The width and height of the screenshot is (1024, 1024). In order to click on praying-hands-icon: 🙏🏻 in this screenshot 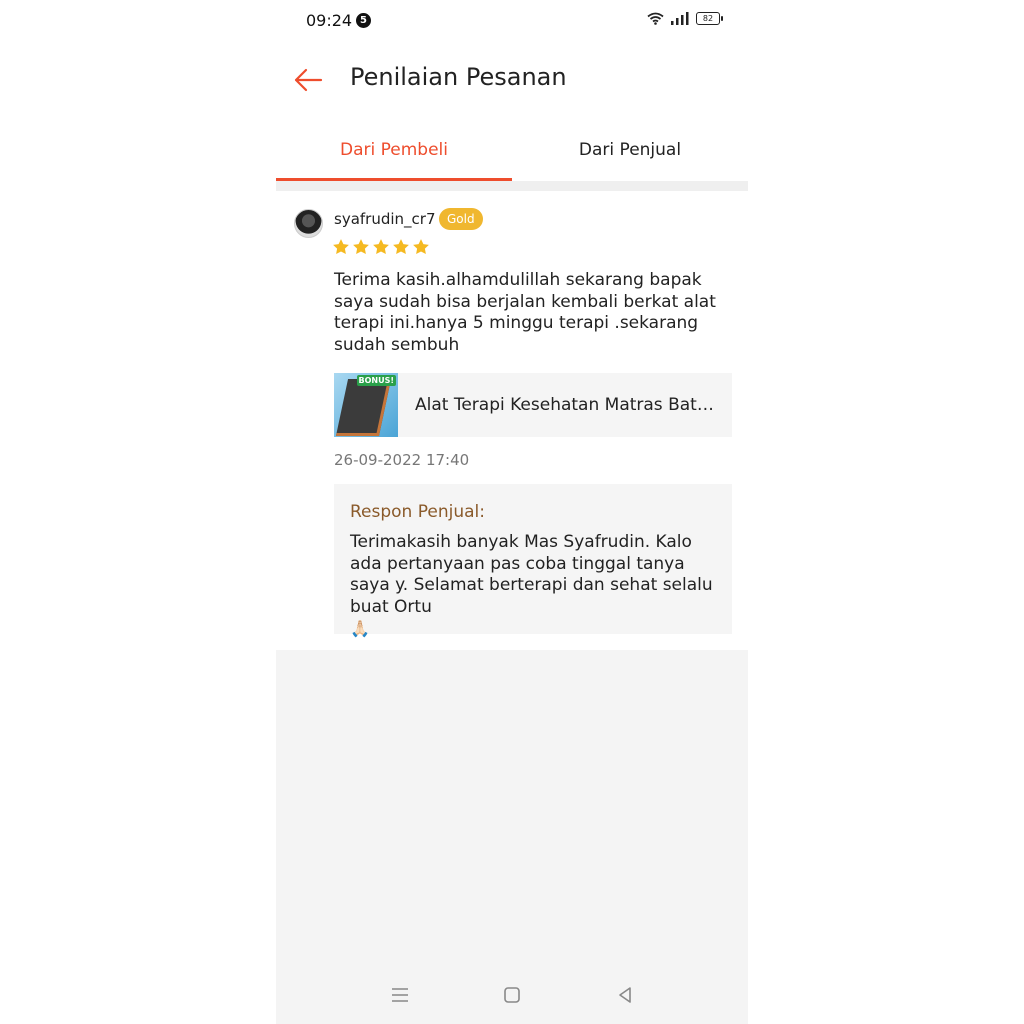, I will do `click(360, 628)`.